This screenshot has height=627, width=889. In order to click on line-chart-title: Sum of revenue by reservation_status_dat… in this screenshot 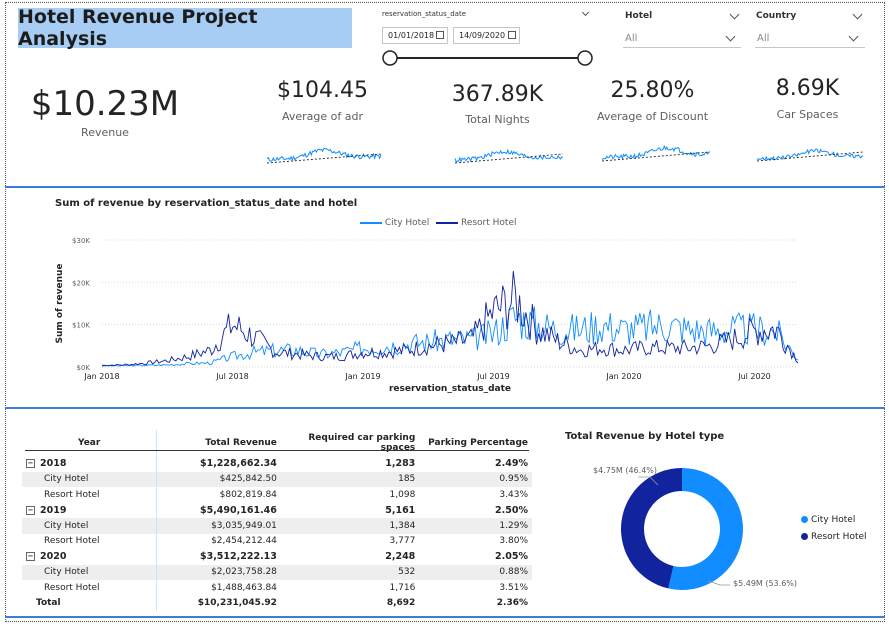, I will do `click(206, 203)`.